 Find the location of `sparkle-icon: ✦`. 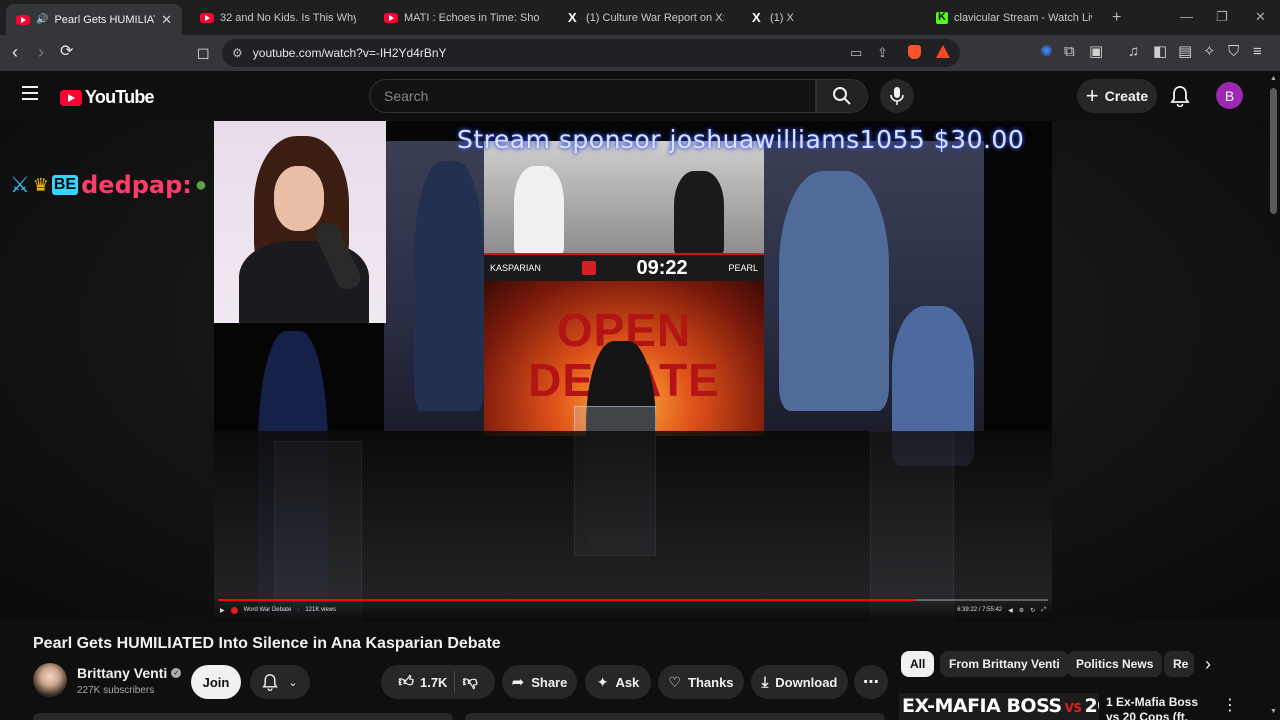

sparkle-icon: ✦ is located at coordinates (602, 681).